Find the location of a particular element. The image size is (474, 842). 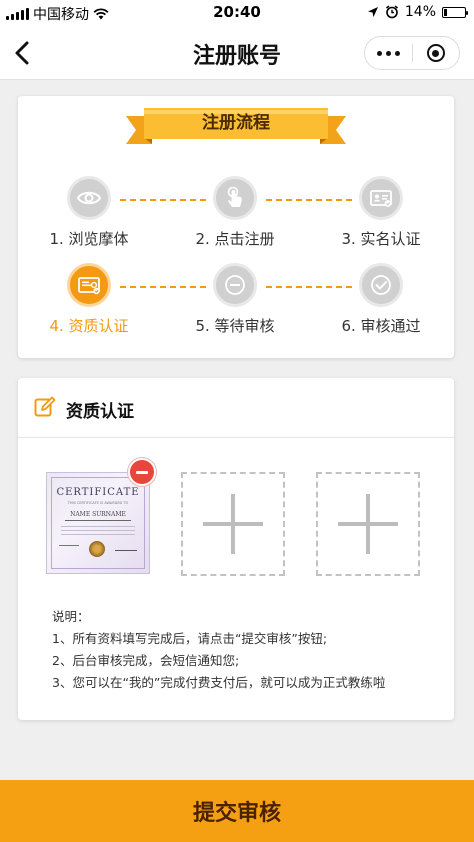

certificate-title: CERTIFICATE is located at coordinates (98, 492).